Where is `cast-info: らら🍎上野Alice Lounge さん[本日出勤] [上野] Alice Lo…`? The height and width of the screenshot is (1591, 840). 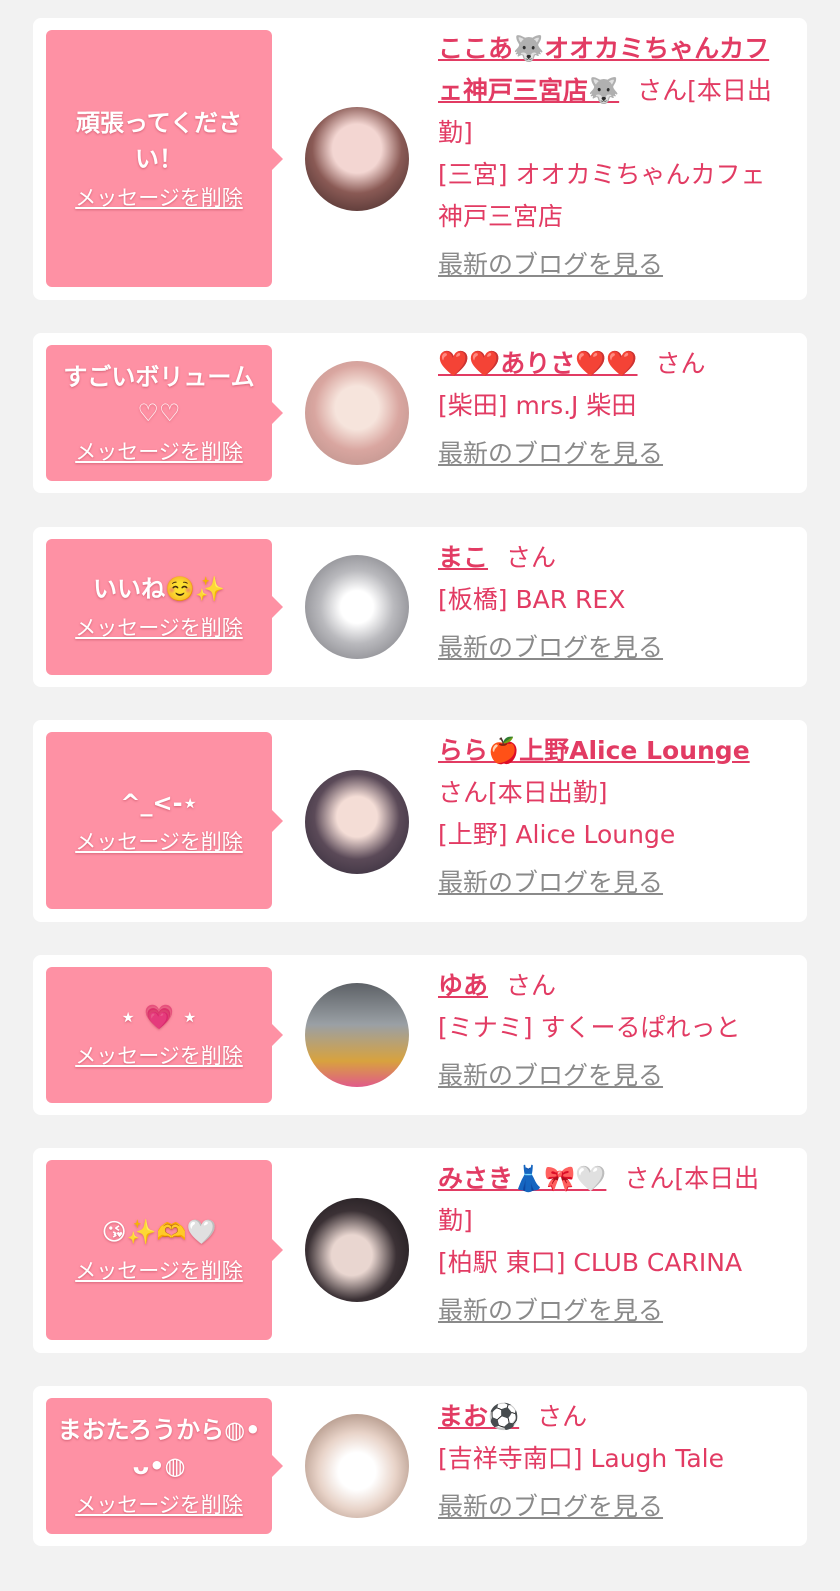 cast-info: らら🍎上野Alice Lounge さん[本日出勤] [上野] Alice Lo… is located at coordinates (610, 817).